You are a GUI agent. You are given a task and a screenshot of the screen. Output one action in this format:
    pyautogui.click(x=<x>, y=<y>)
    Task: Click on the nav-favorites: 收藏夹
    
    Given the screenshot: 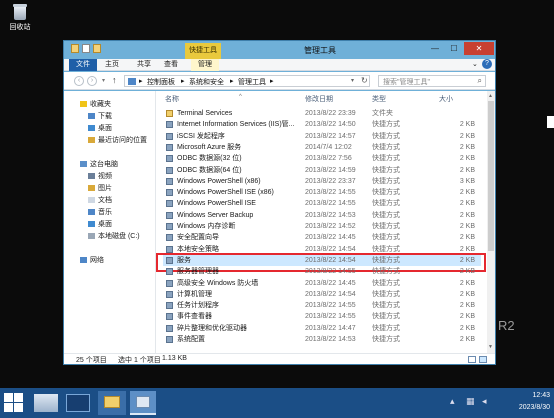 What is the action you would take?
    pyautogui.click(x=95, y=104)
    